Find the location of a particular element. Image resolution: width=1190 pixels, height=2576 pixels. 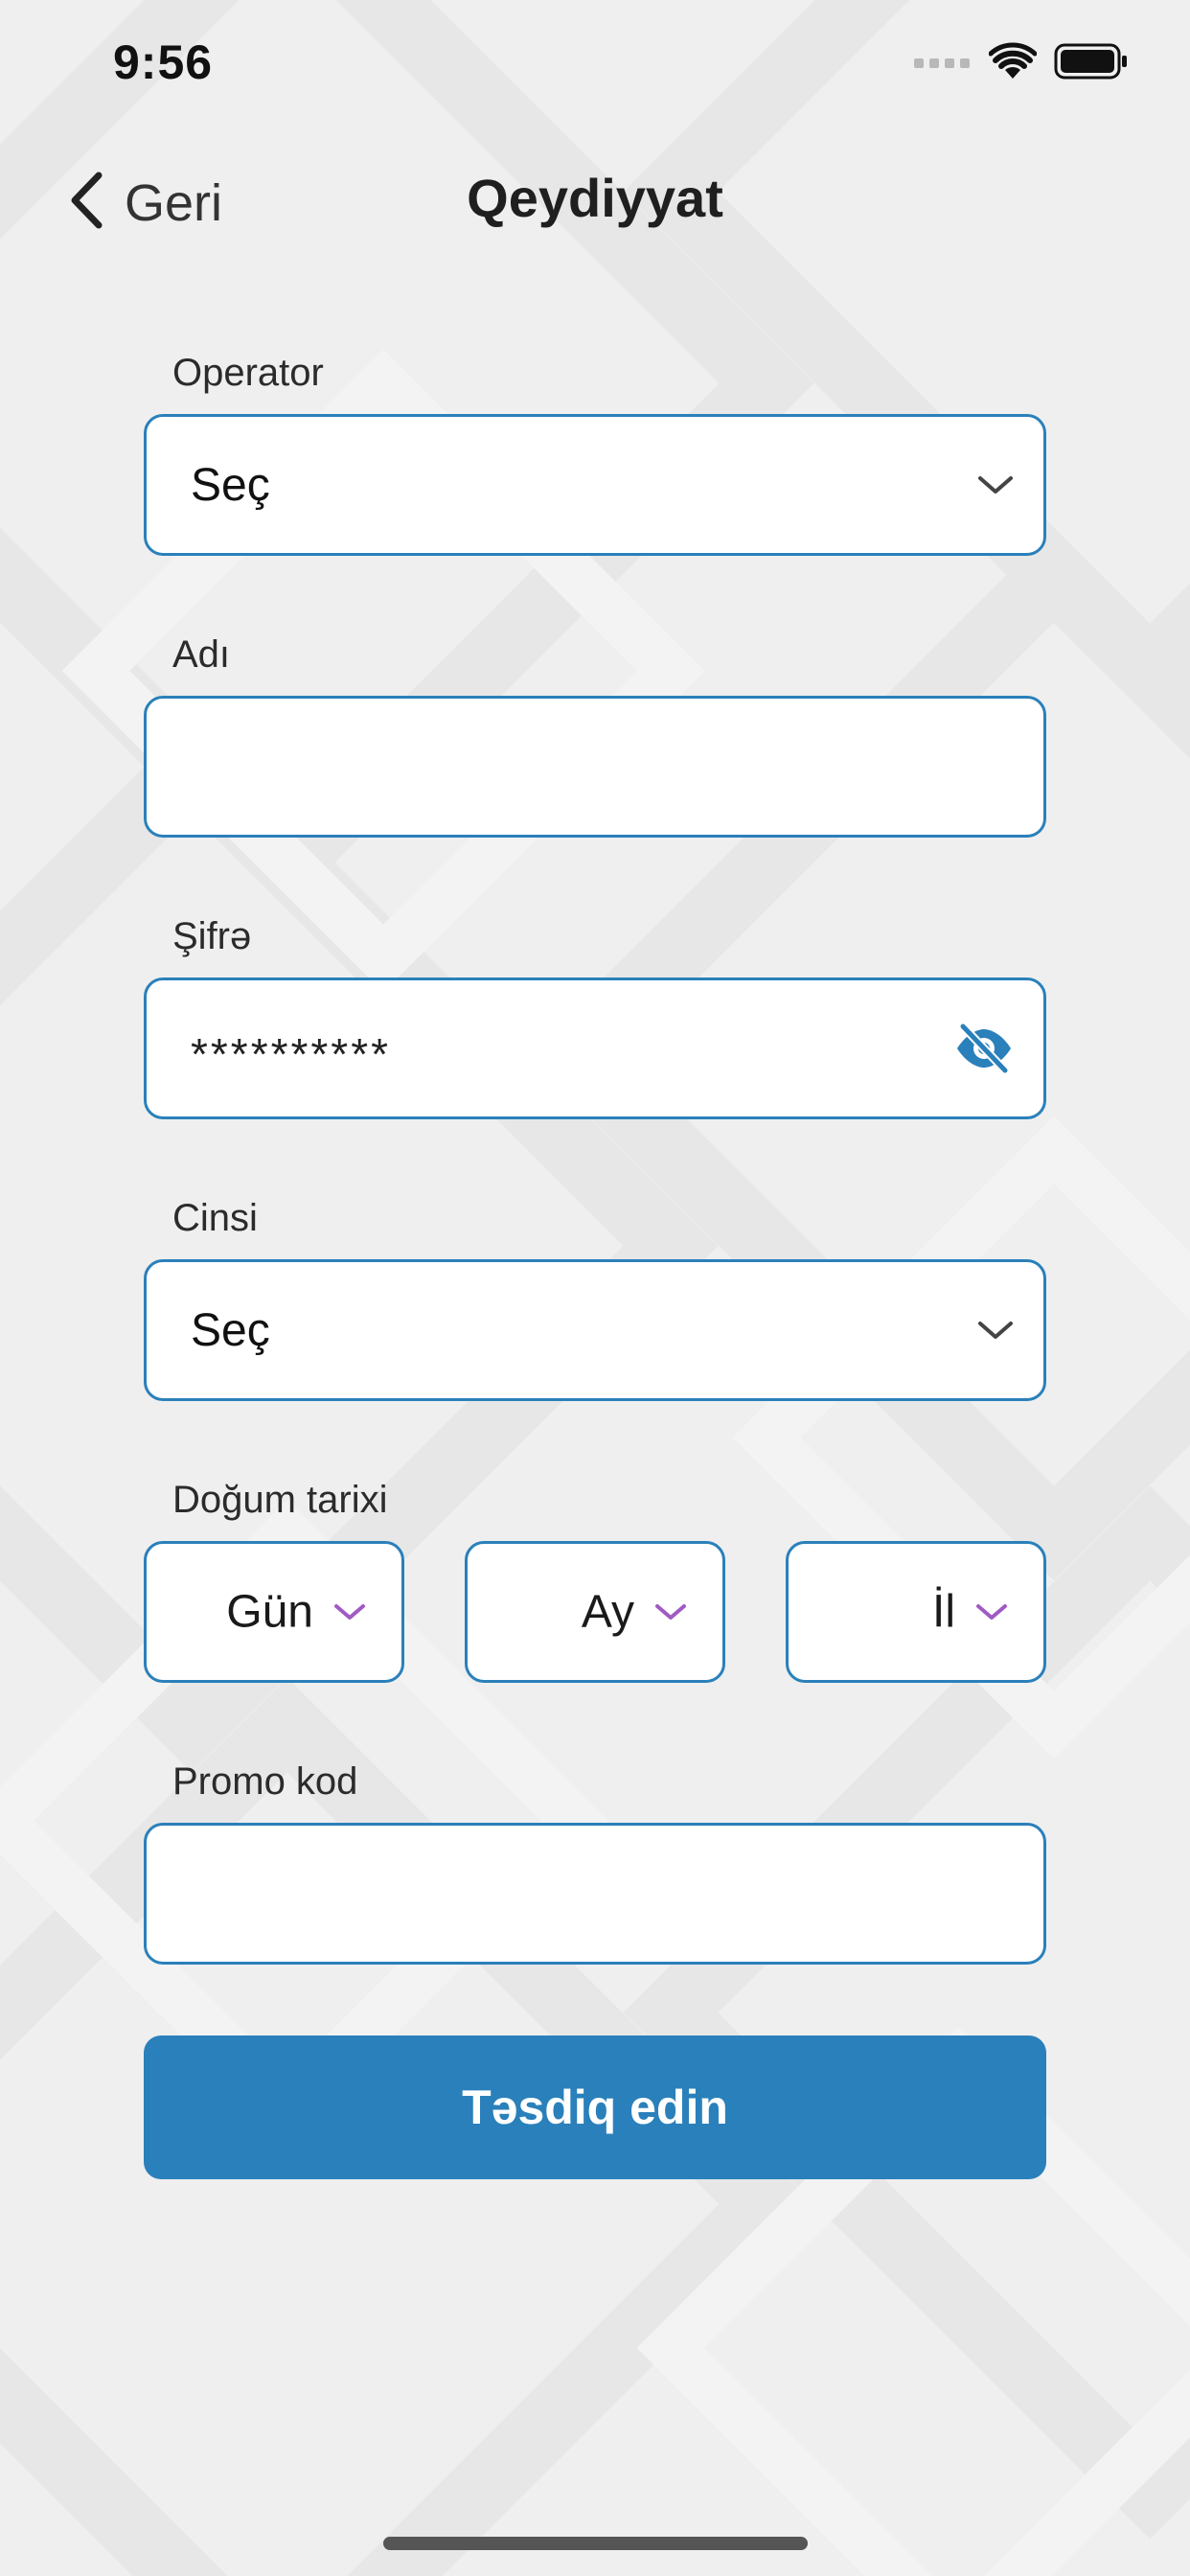

cellular-signal-icon is located at coordinates (943, 64).